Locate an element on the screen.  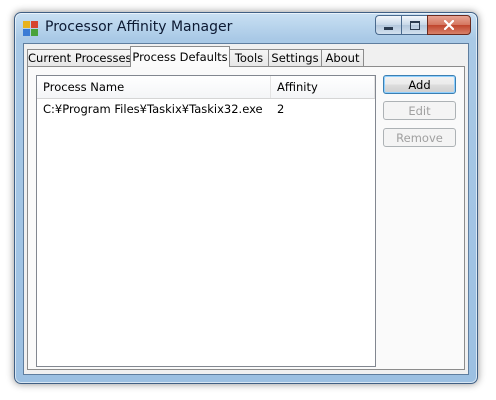
affinity-cell: 2 is located at coordinates (281, 109).